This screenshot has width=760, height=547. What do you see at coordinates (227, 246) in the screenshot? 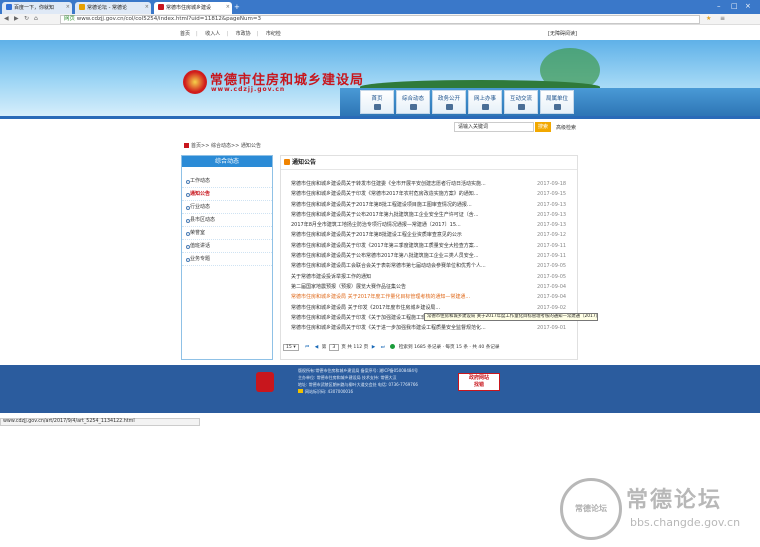
I see `sidebar-item-speech: 值班讲话` at bounding box center [227, 246].